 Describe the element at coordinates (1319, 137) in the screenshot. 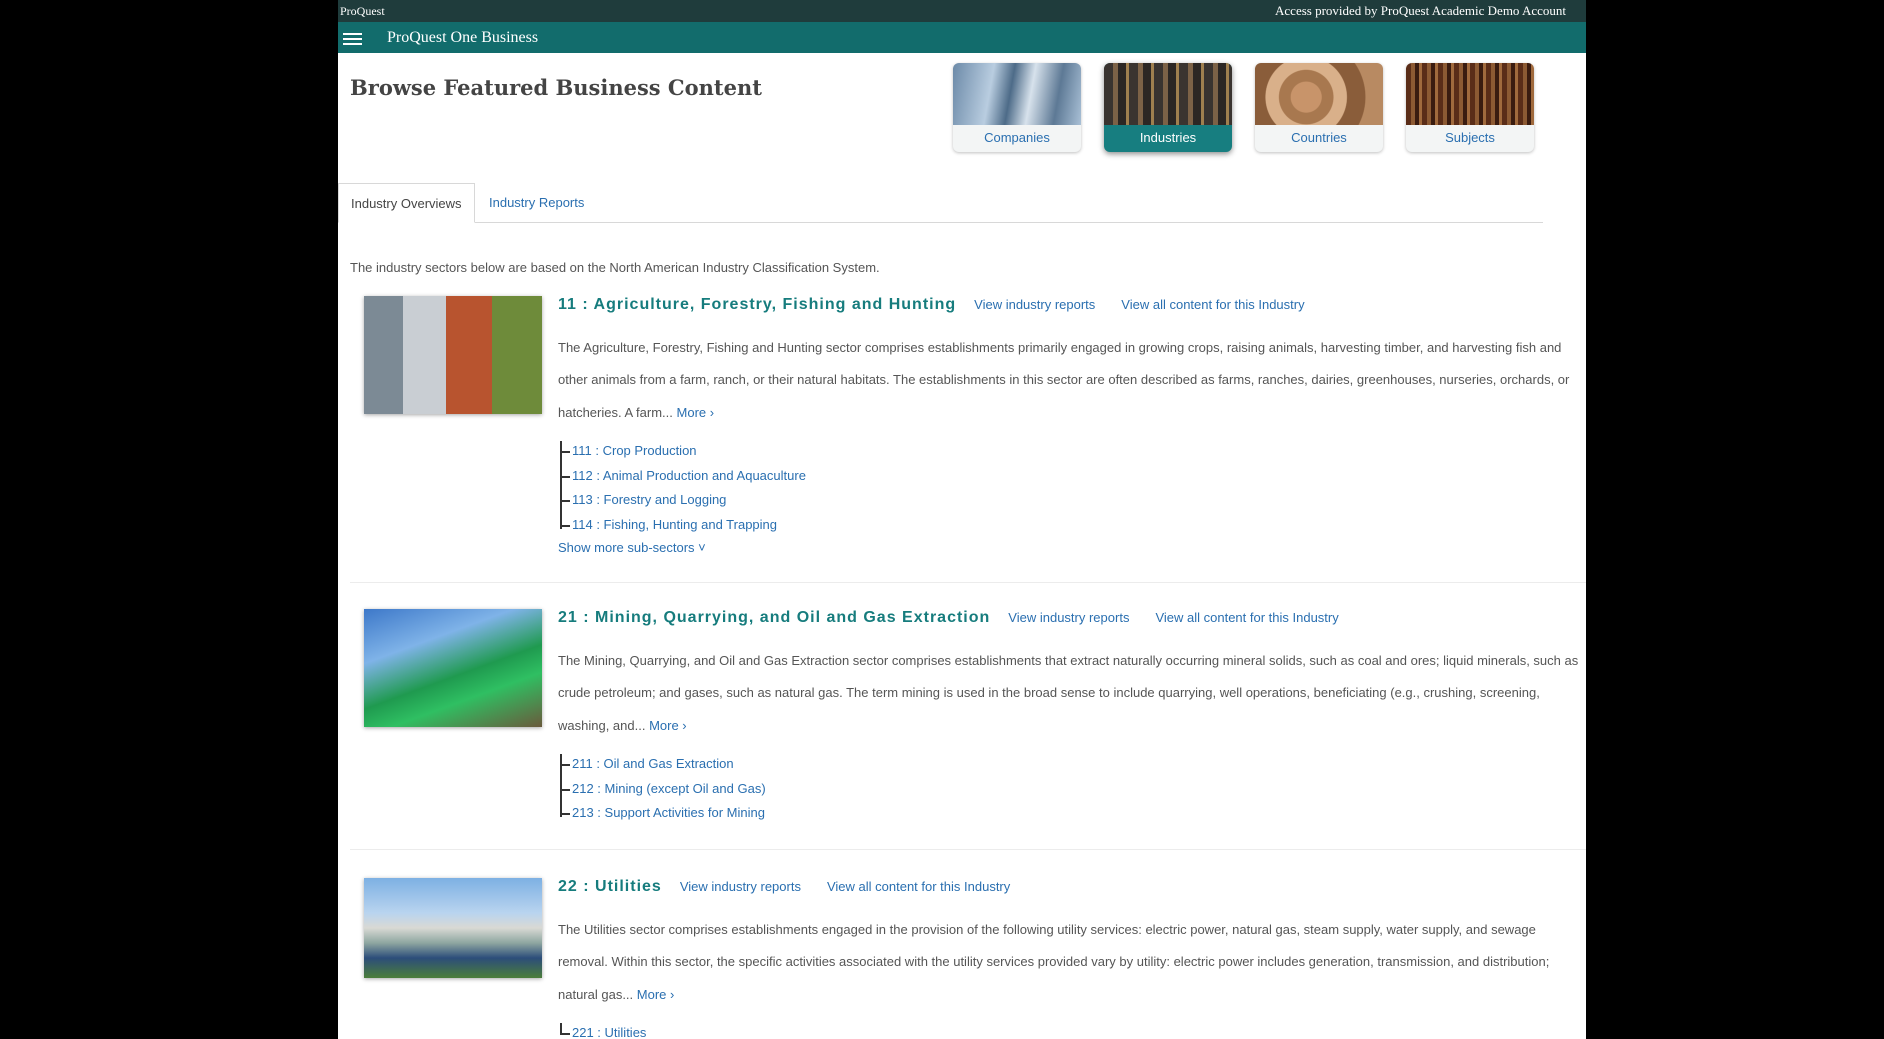

I see `category-label: Countries` at that location.